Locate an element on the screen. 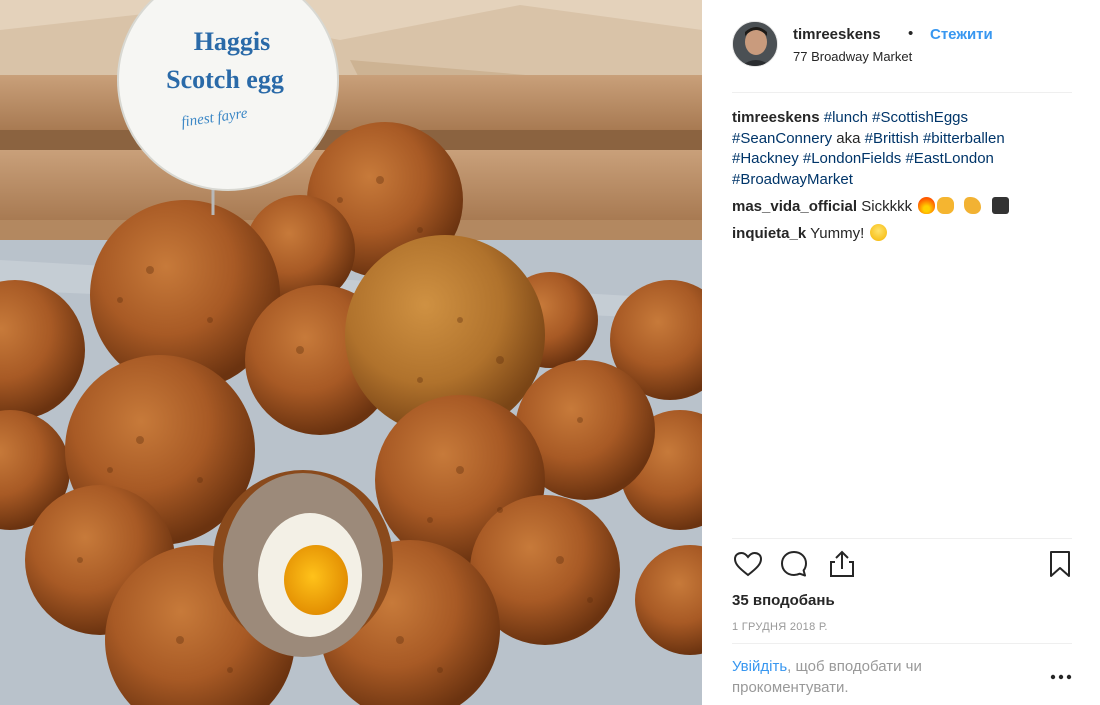  likes-count: 35 вподобань is located at coordinates (783, 600).